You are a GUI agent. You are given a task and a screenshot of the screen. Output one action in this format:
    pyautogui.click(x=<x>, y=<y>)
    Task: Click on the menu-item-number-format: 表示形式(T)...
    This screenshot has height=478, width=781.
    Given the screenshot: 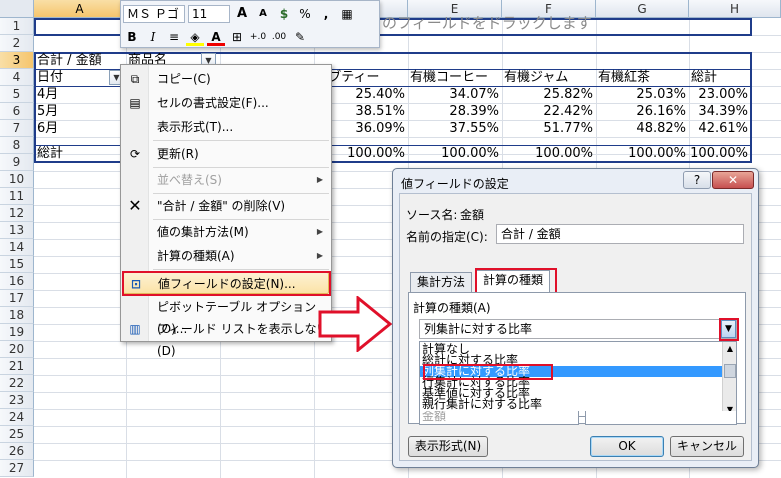 What is the action you would take?
    pyautogui.click(x=226, y=127)
    